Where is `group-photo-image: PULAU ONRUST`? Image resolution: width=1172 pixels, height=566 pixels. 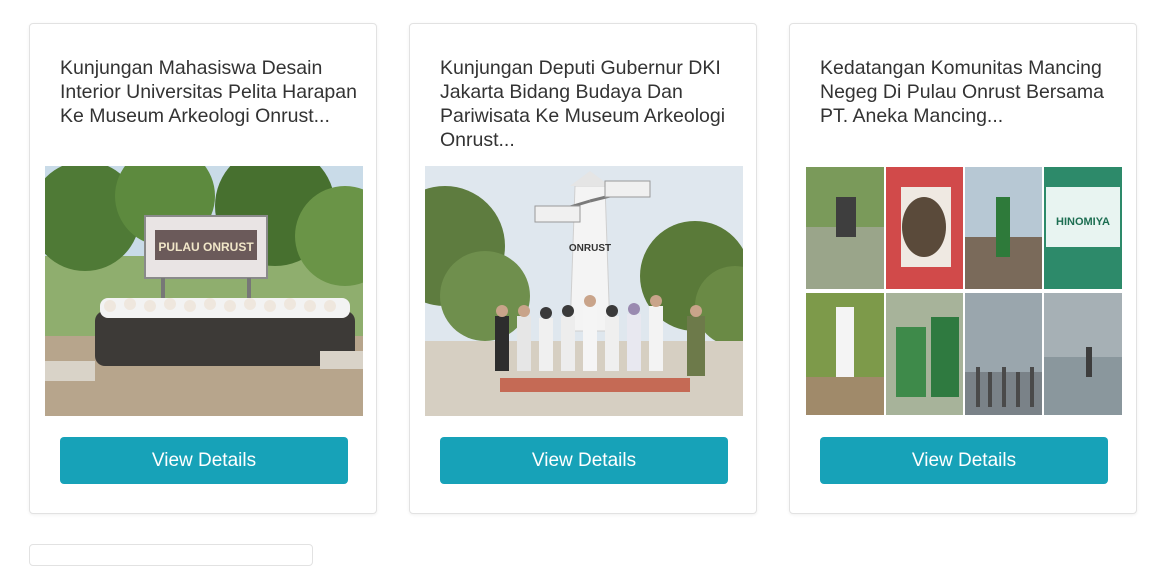
group-photo-image: PULAU ONRUST is located at coordinates (204, 291).